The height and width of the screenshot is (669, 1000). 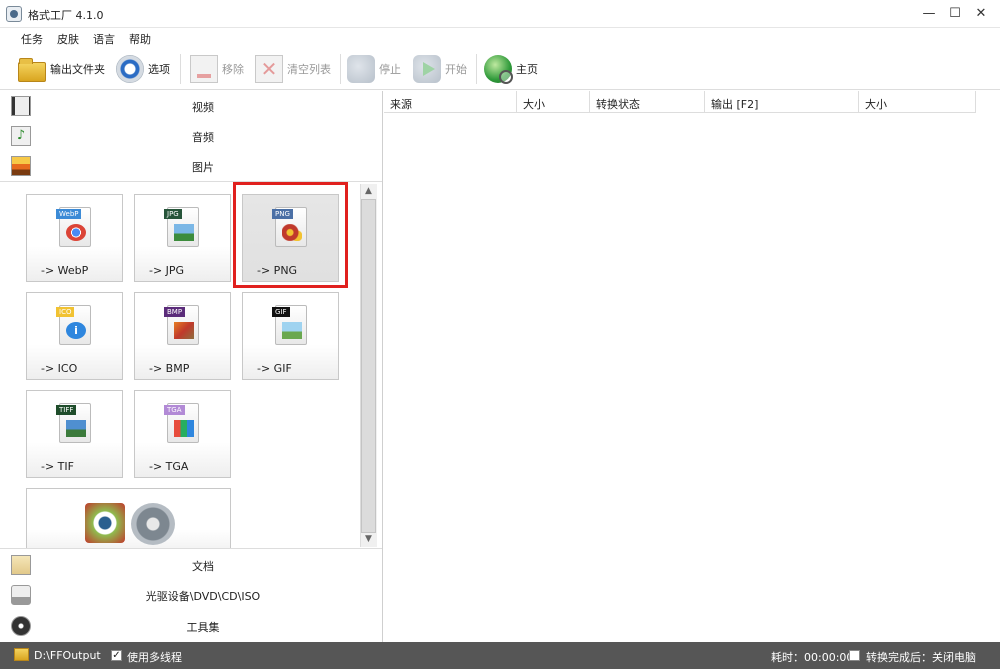 What do you see at coordinates (66, 410) in the screenshot?
I see `format-tag: TIFF` at bounding box center [66, 410].